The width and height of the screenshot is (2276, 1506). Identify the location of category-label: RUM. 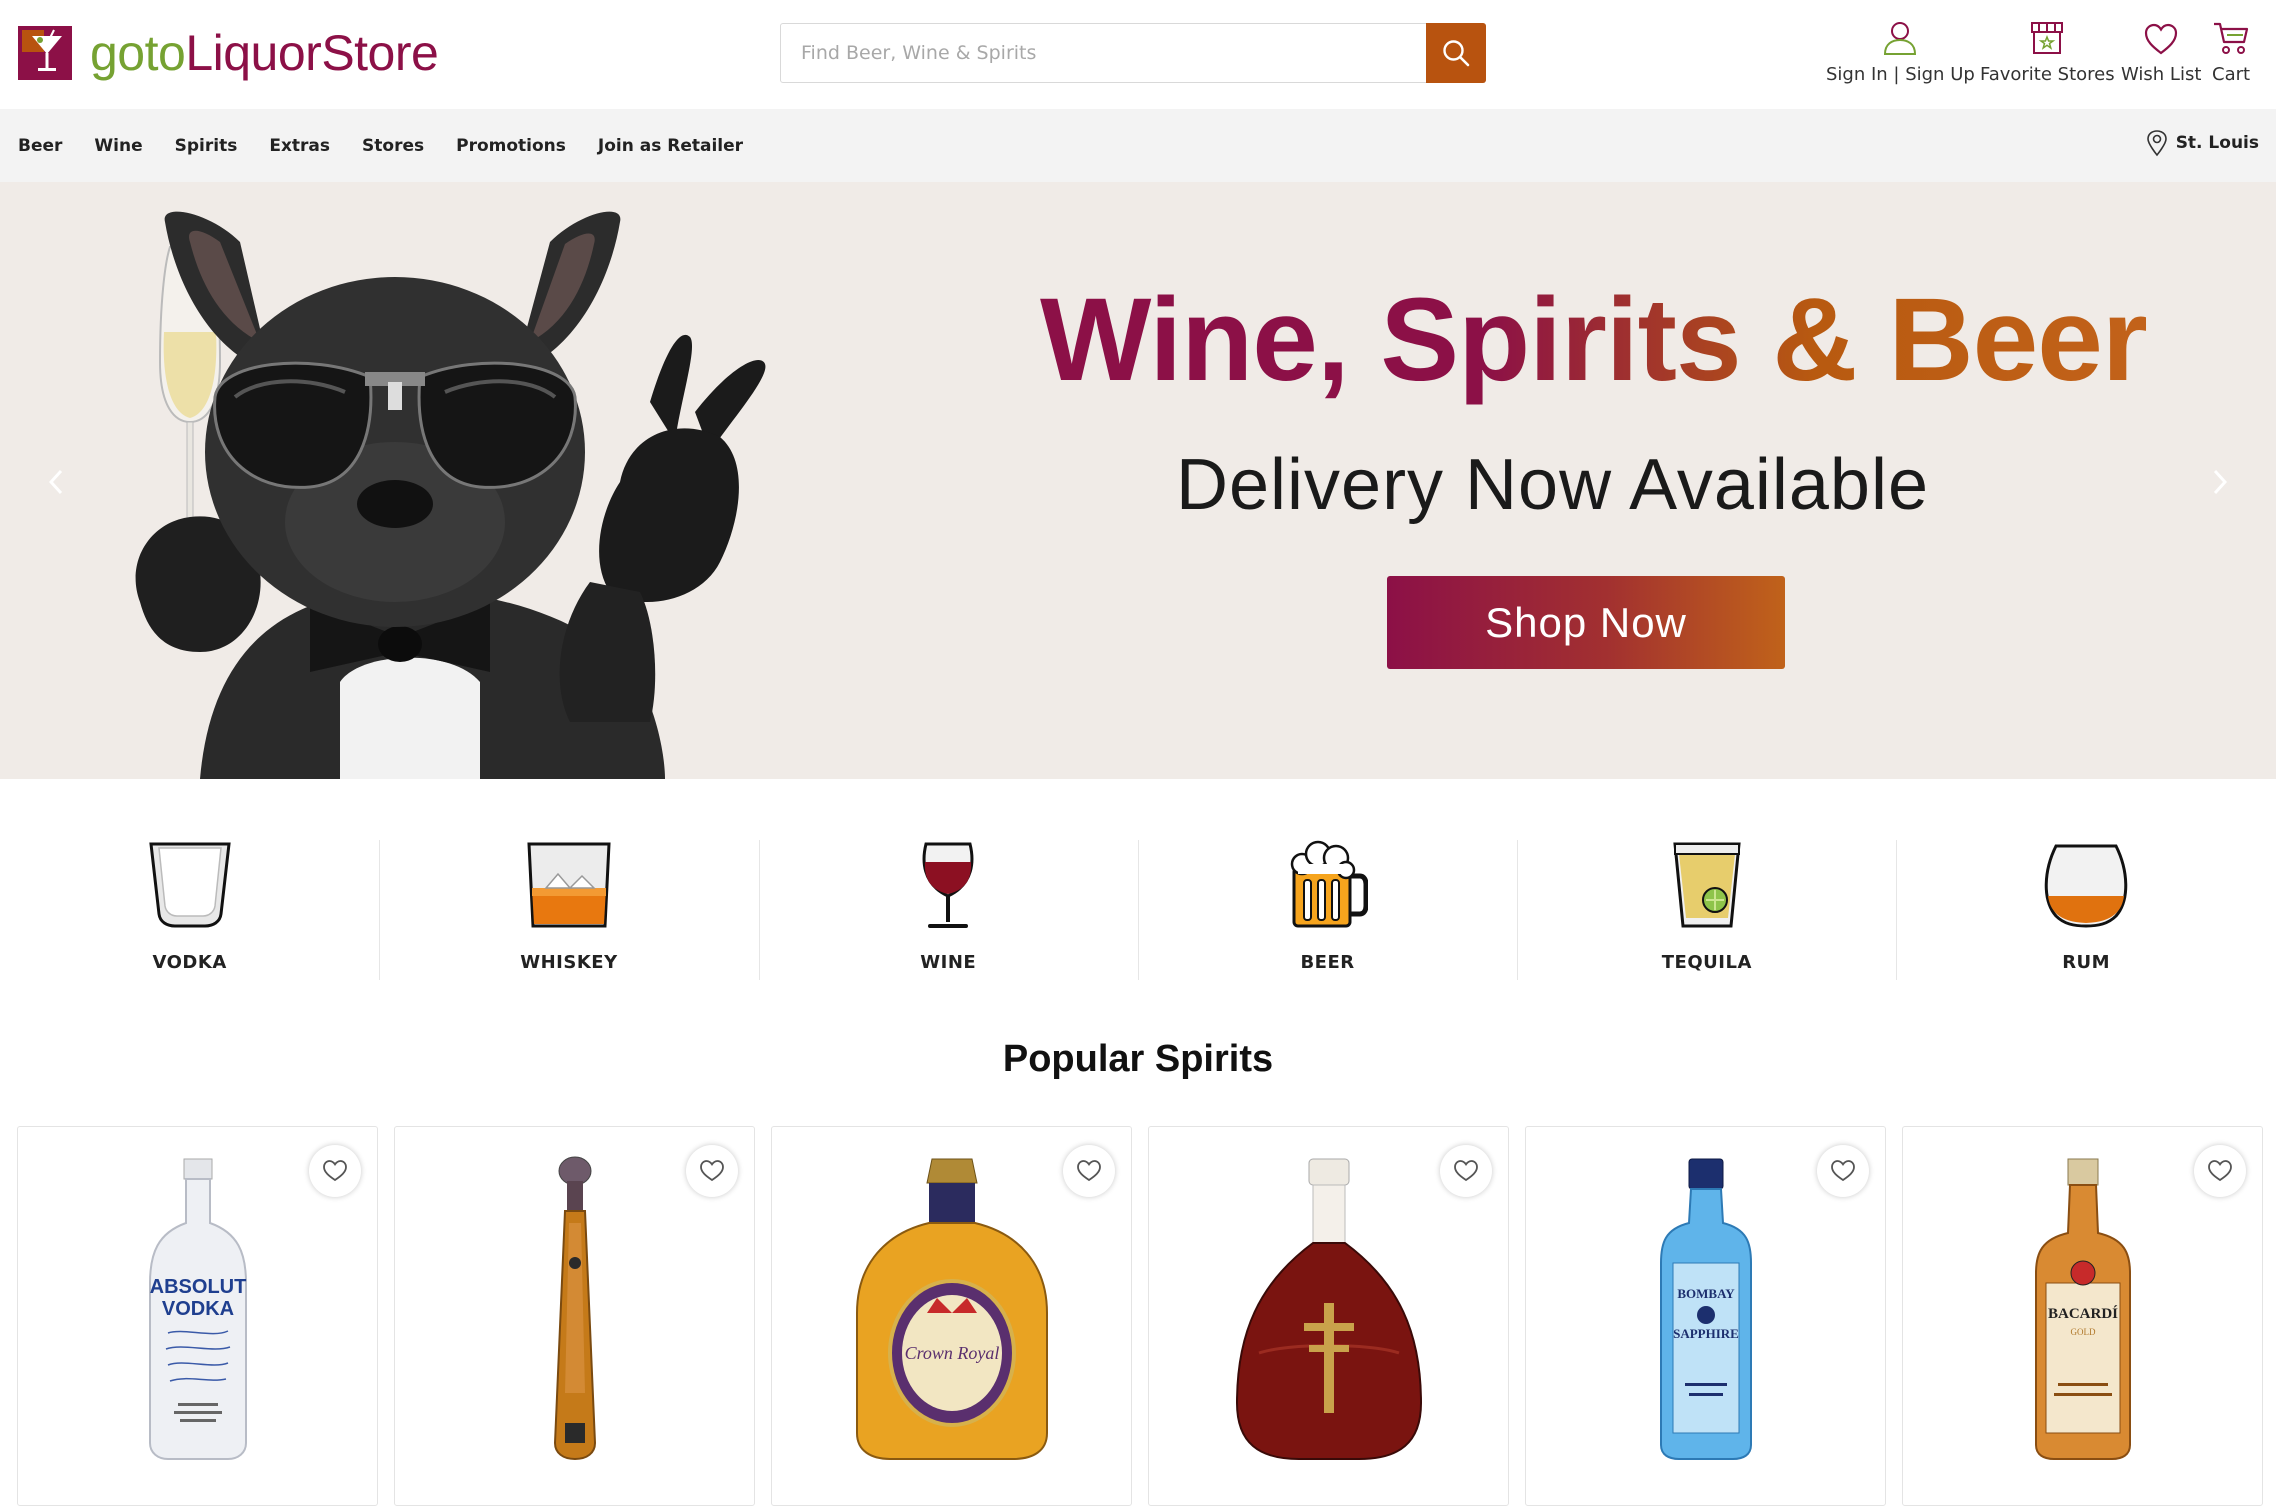
(2086, 962).